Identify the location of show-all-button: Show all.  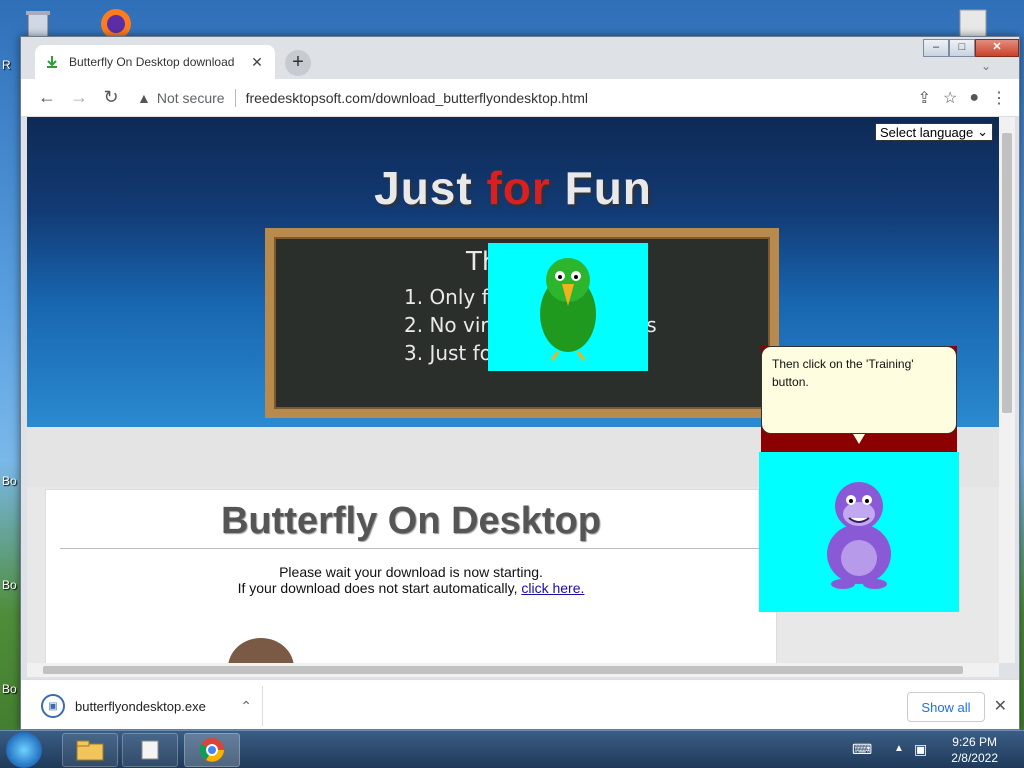
(946, 707).